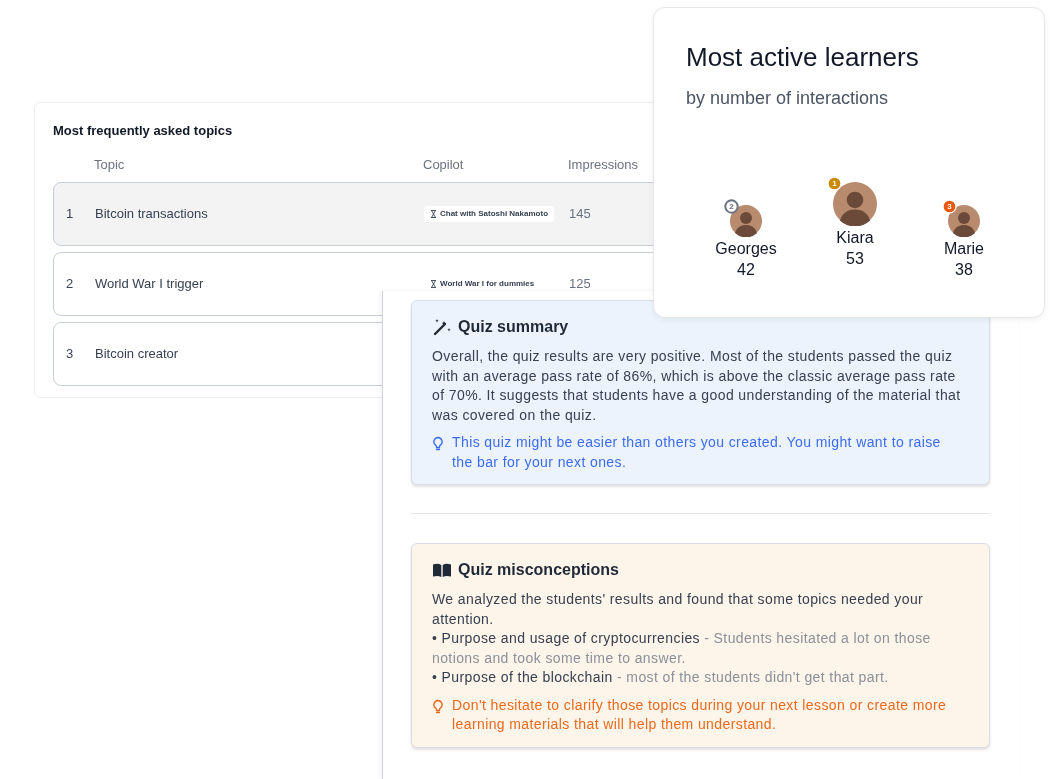 The height and width of the screenshot is (779, 1053). I want to click on learner-name: Marie, so click(964, 249).